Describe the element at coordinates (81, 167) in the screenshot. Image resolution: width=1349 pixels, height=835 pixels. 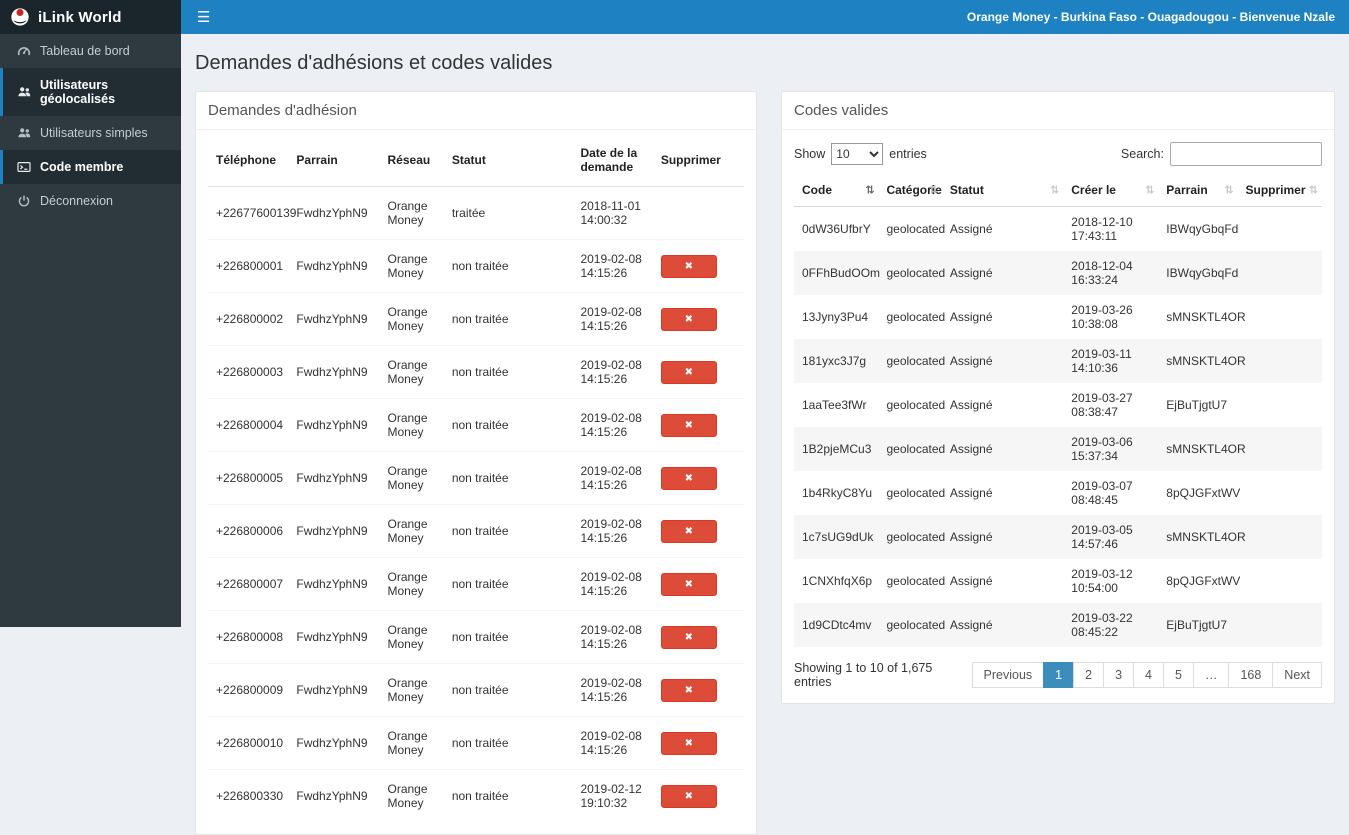
I see `sidebar-item-label: Code membre` at that location.